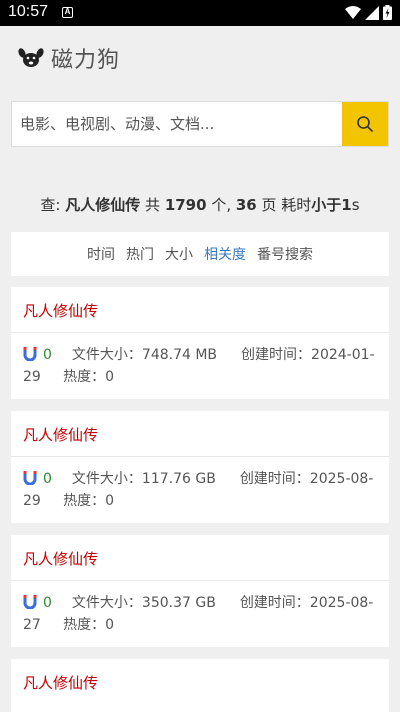  What do you see at coordinates (372, 12) in the screenshot?
I see `signal-icon` at bounding box center [372, 12].